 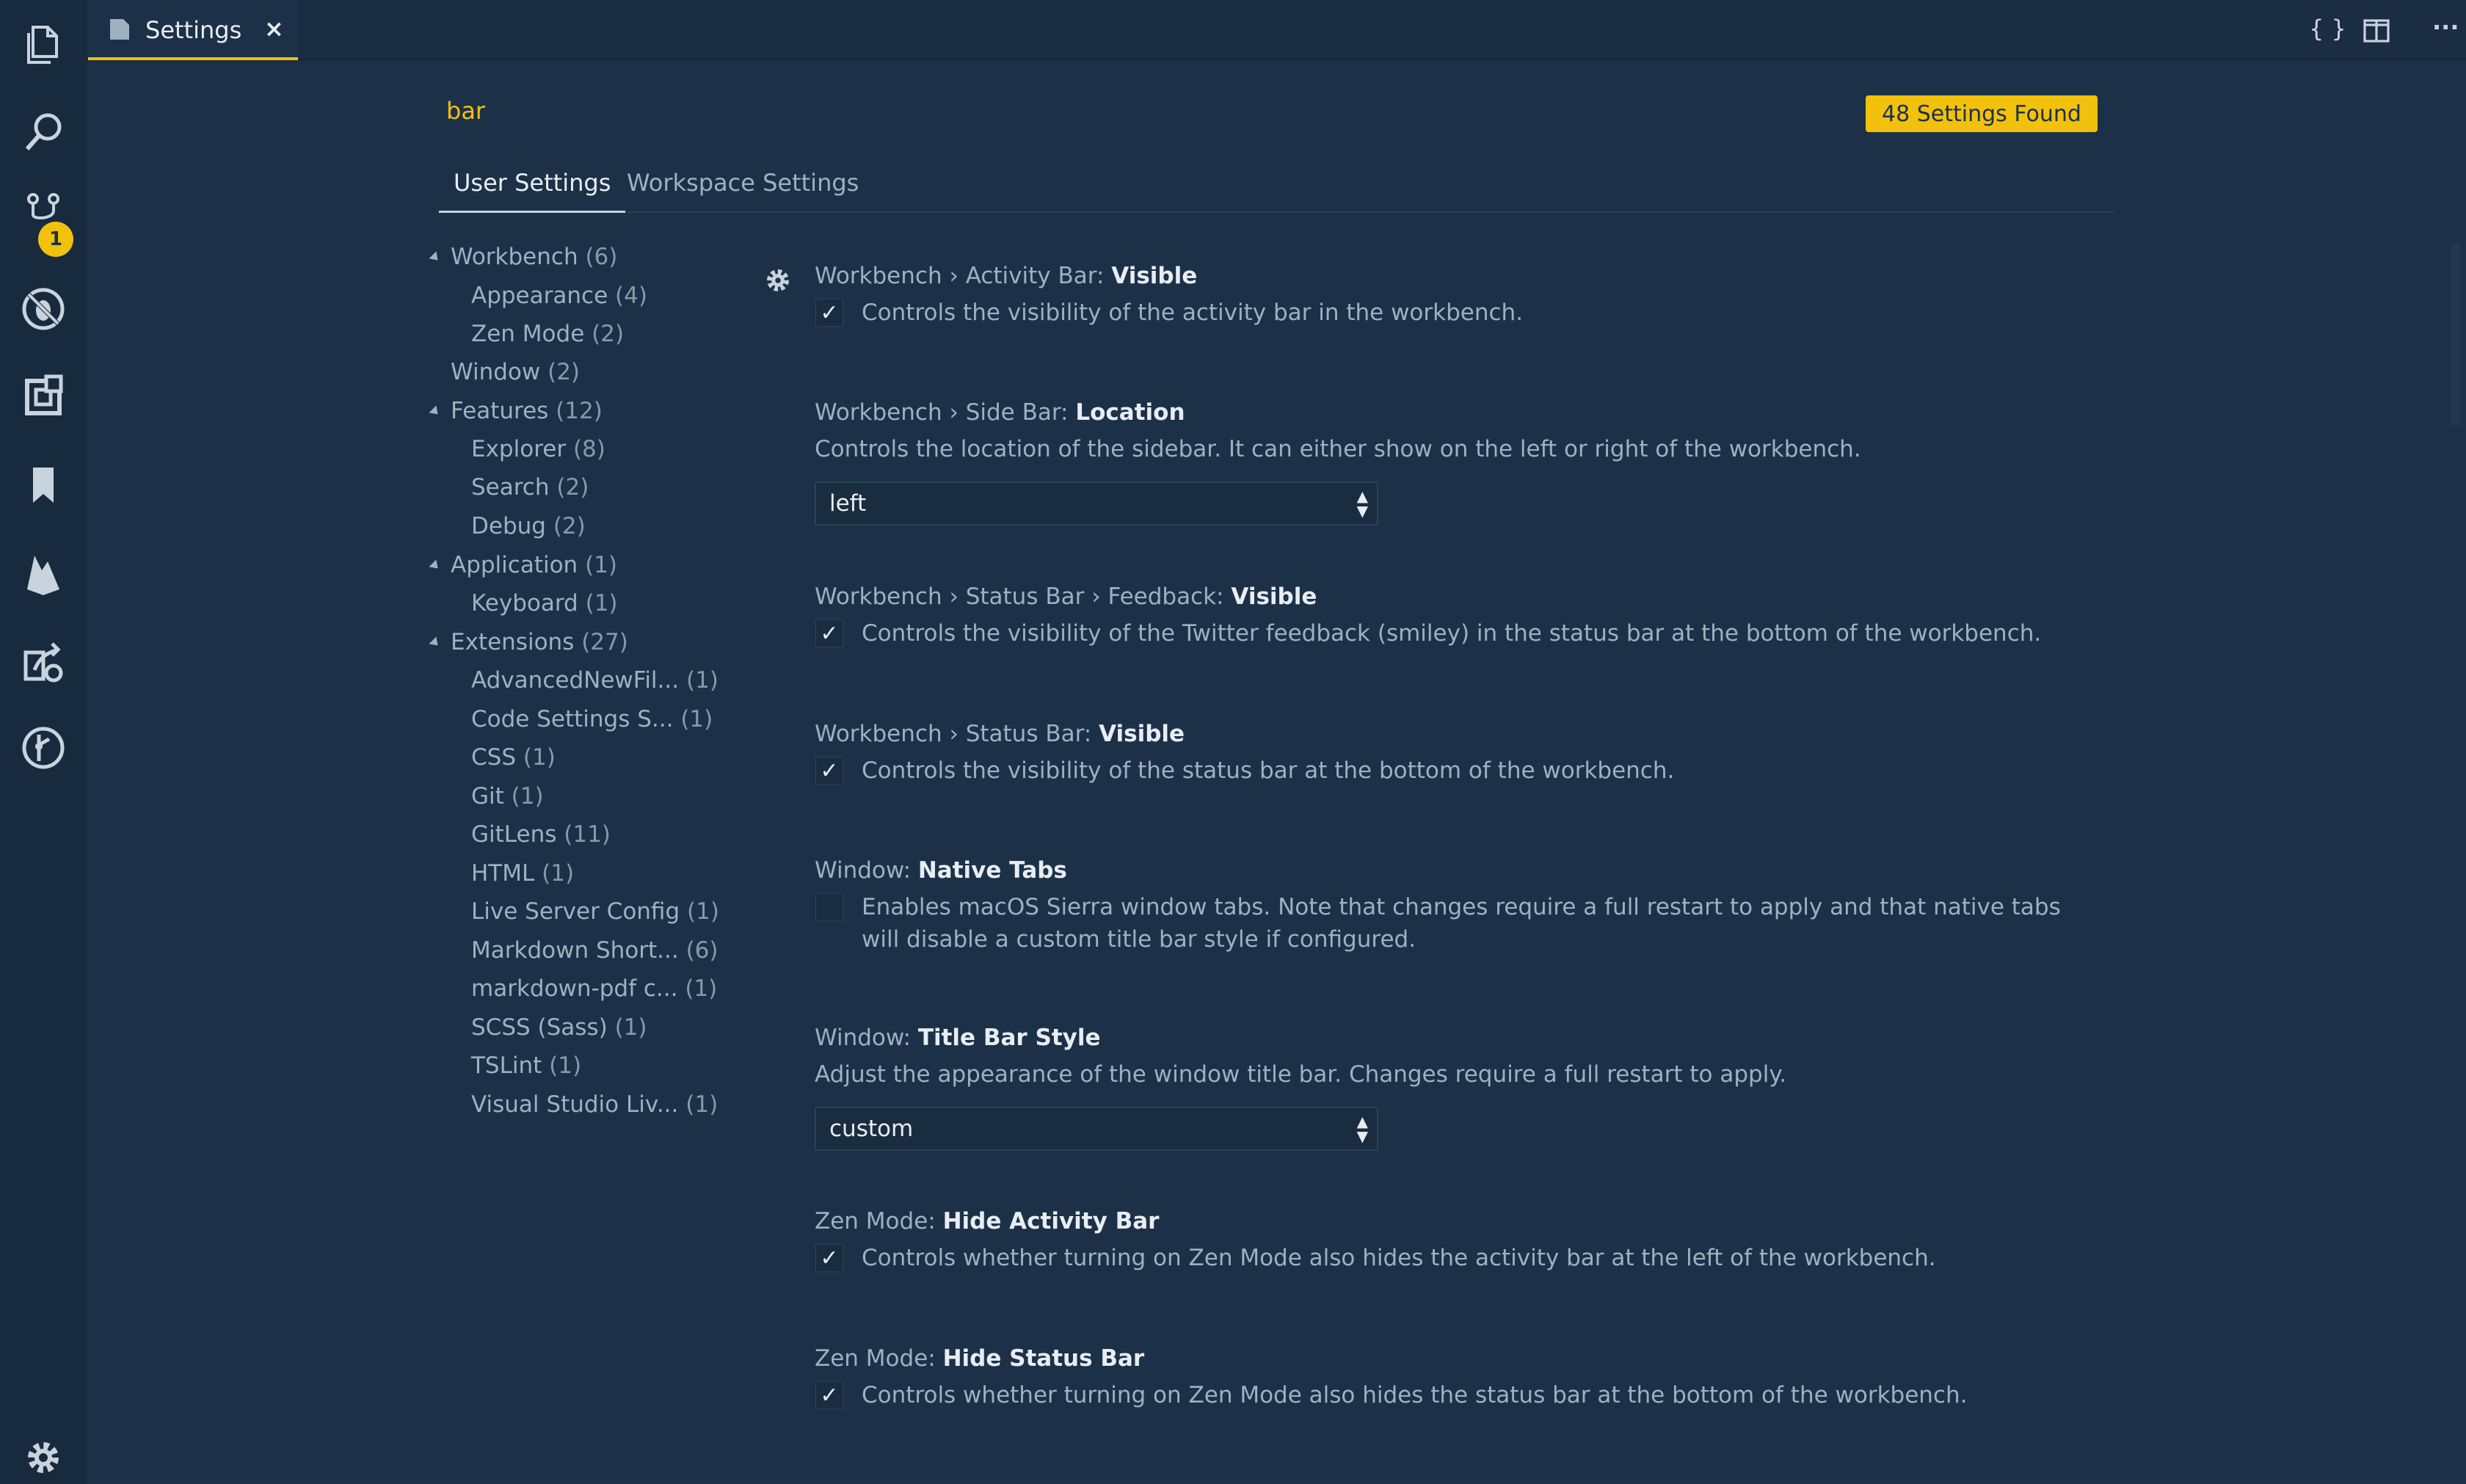 I want to click on toc-item-code-settings-sync: Code Settings S... (1), so click(x=592, y=719).